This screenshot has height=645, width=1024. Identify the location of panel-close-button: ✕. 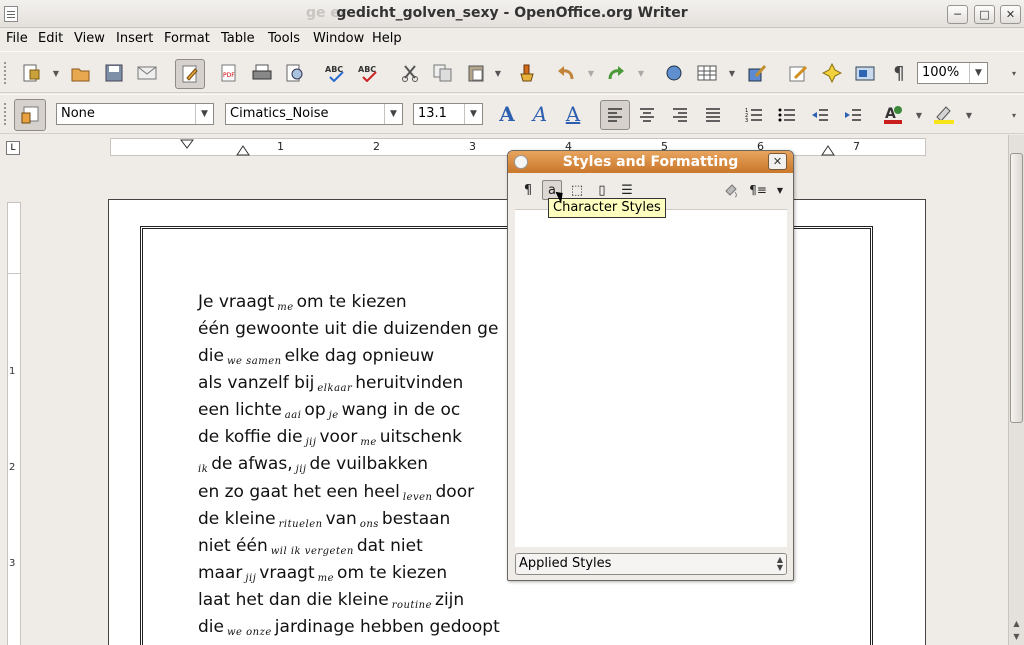
(777, 161).